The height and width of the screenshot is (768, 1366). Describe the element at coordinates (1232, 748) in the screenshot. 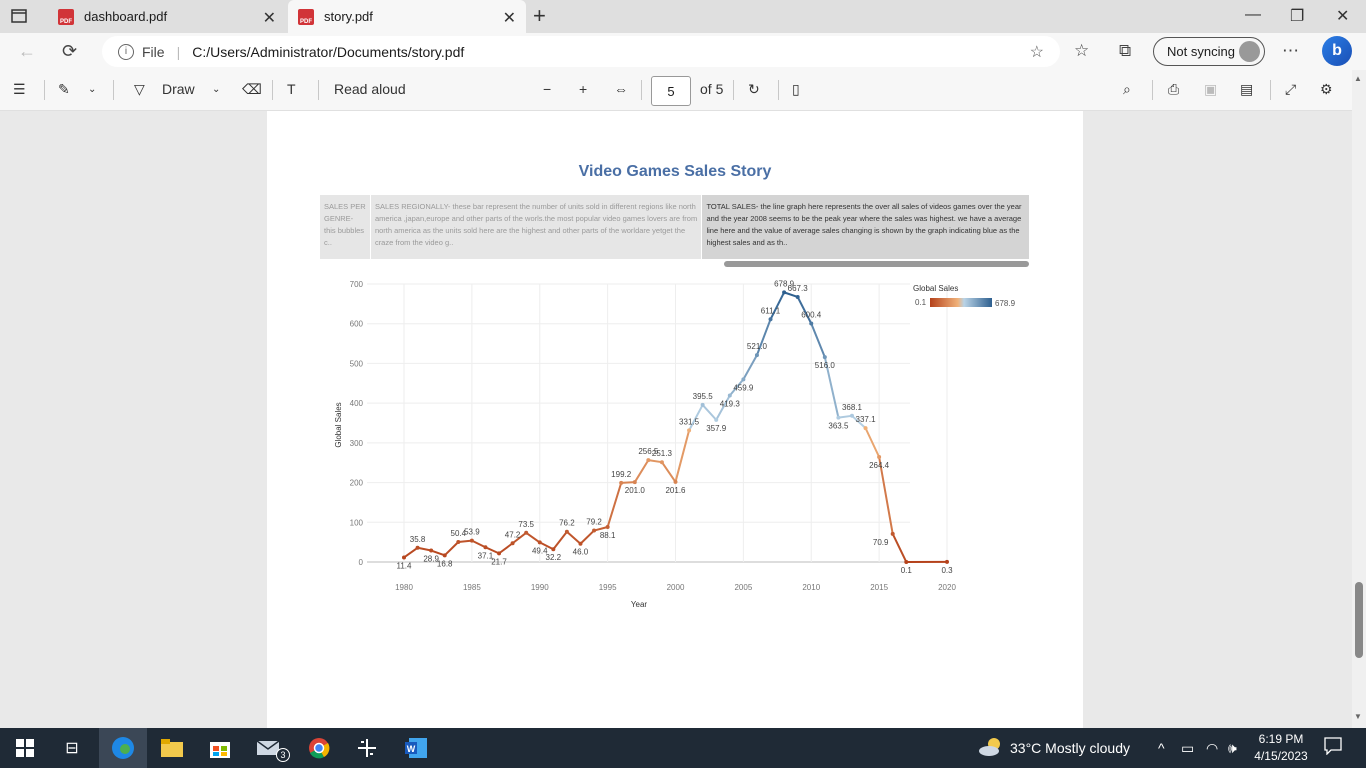

I see `volume-icon: 🕪` at that location.